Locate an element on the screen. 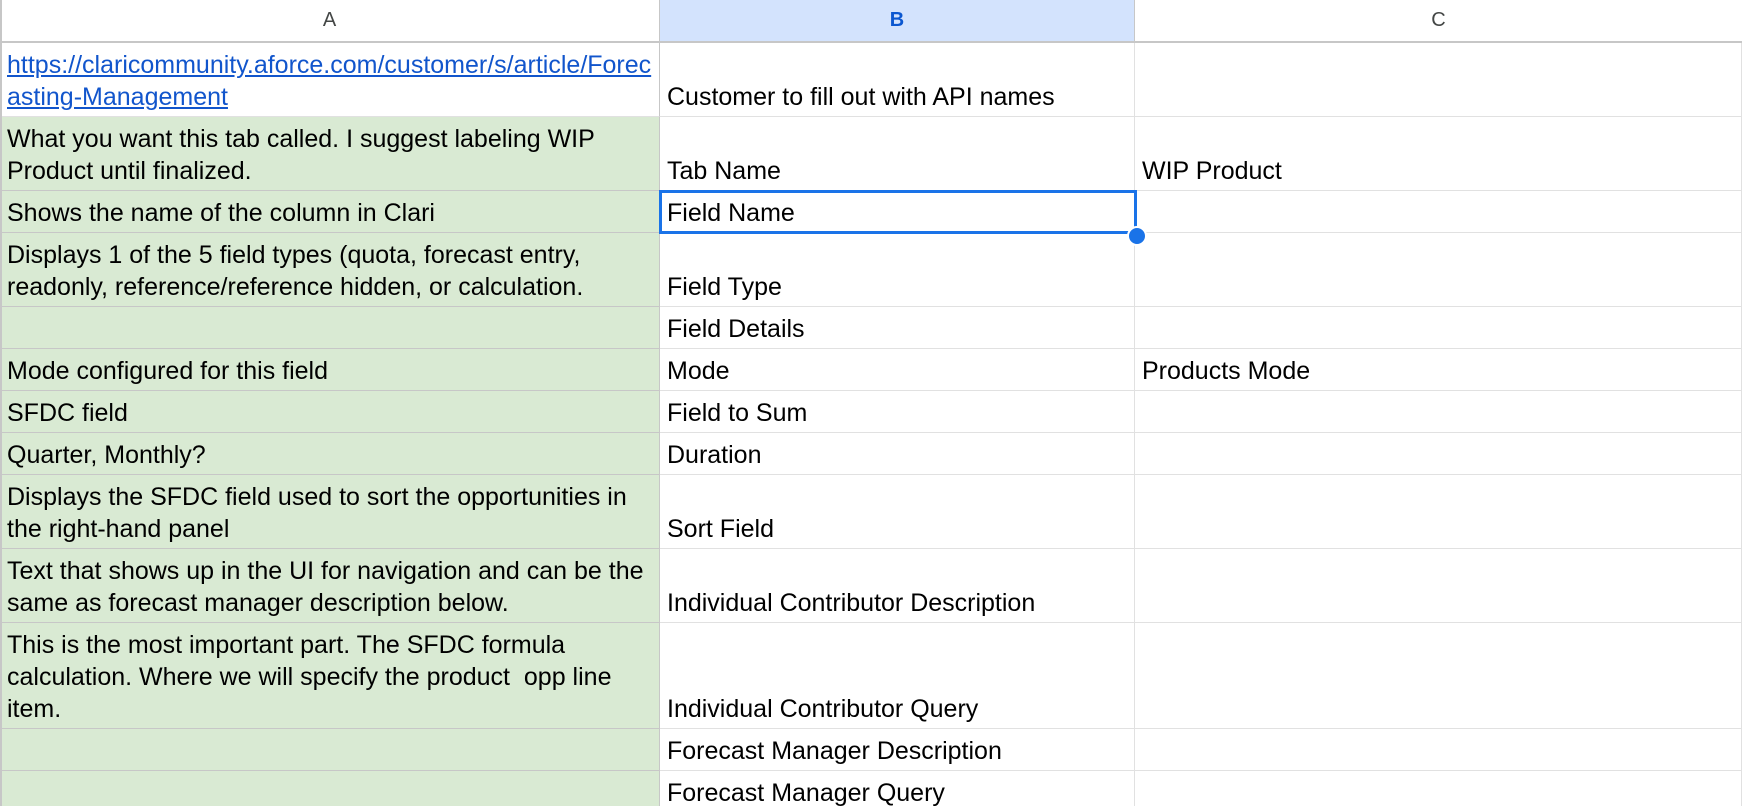 Image resolution: width=1742 pixels, height=806 pixels. cell-text: WIP Product is located at coordinates (1212, 171).